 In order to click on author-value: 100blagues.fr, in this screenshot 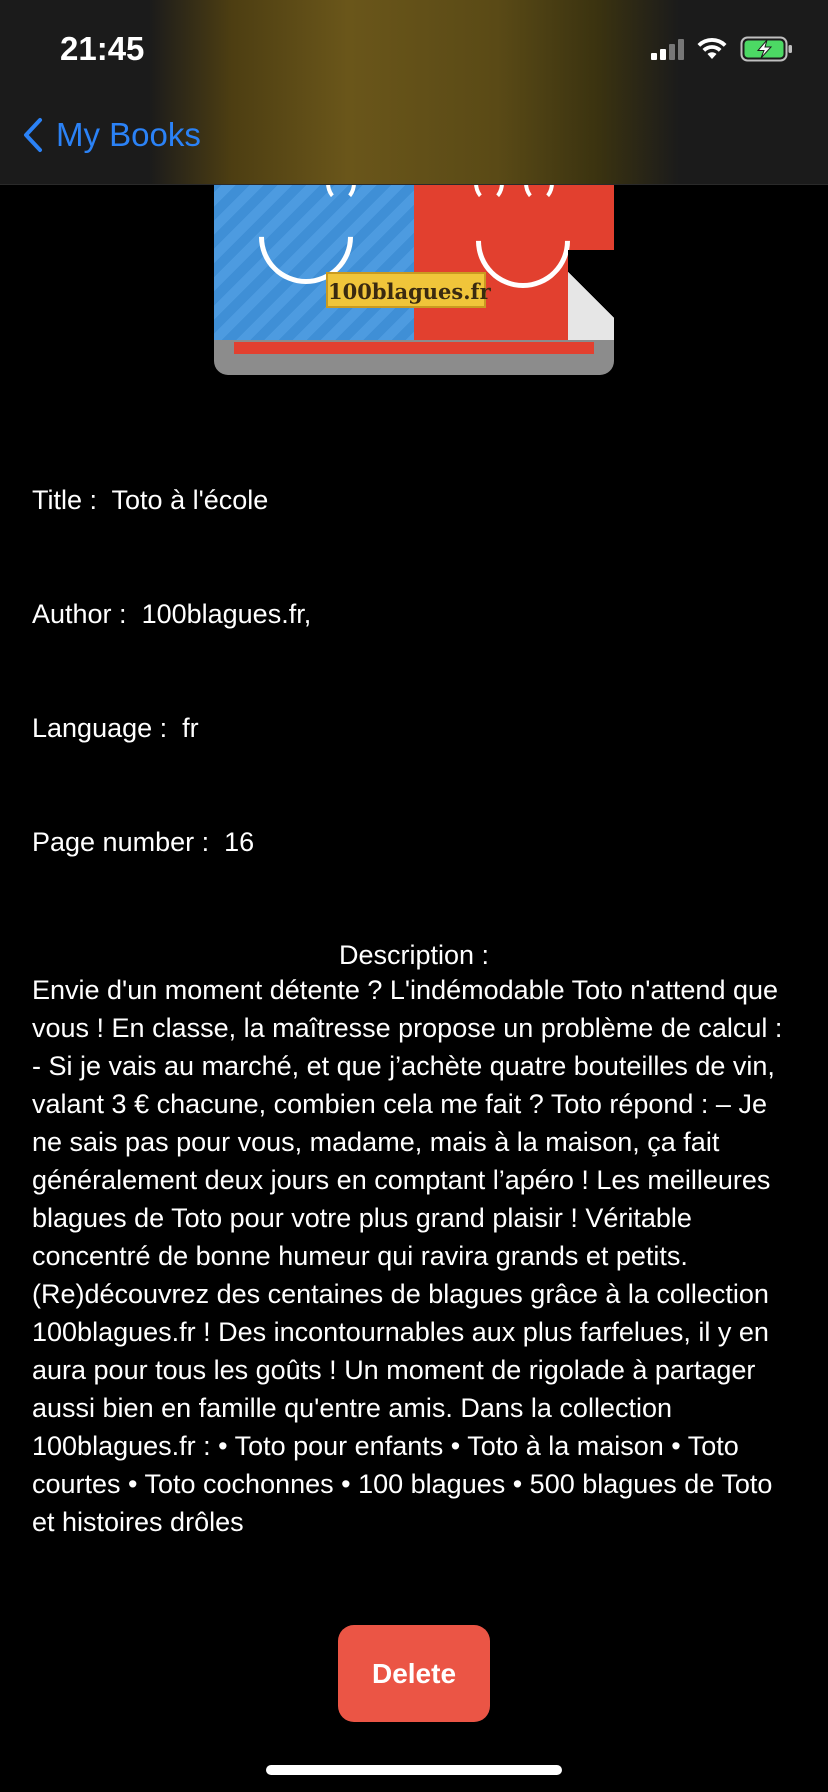, I will do `click(226, 614)`.